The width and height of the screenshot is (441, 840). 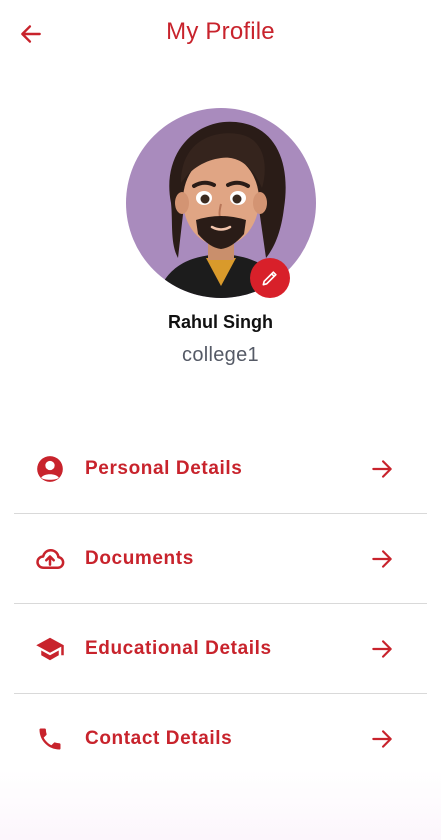 What do you see at coordinates (164, 468) in the screenshot?
I see `menu-item-label: Personal Details` at bounding box center [164, 468].